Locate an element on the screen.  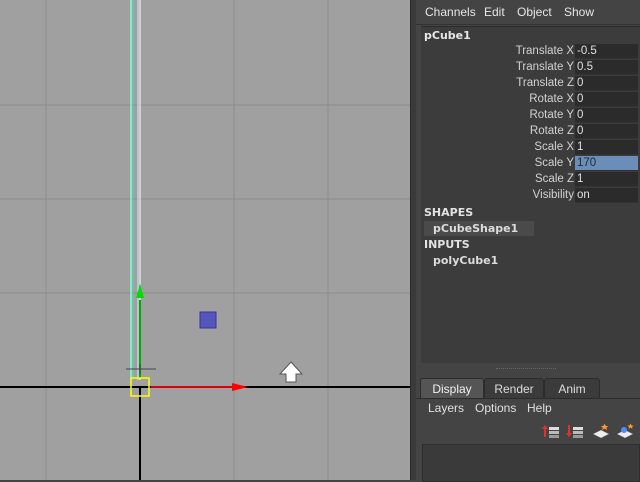
inputs-heading: INPUTS is located at coordinates (447, 244).